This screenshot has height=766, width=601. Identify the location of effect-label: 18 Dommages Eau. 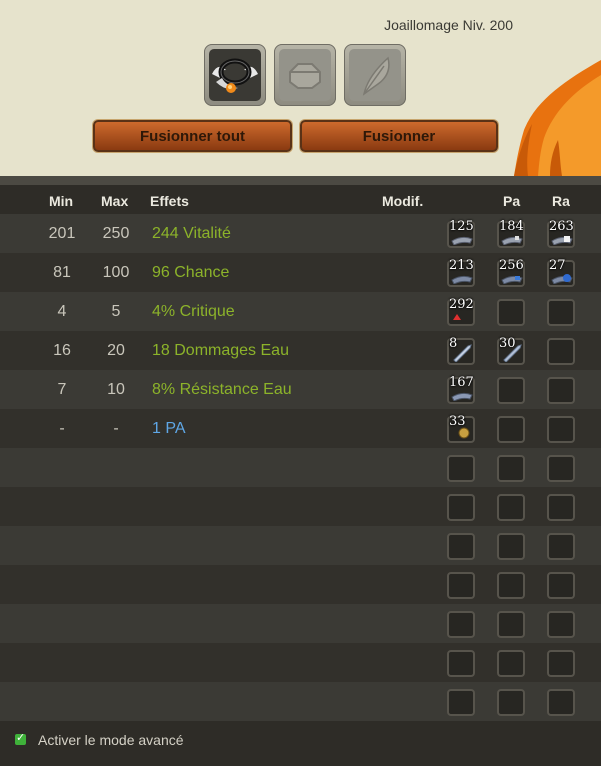
(220, 350).